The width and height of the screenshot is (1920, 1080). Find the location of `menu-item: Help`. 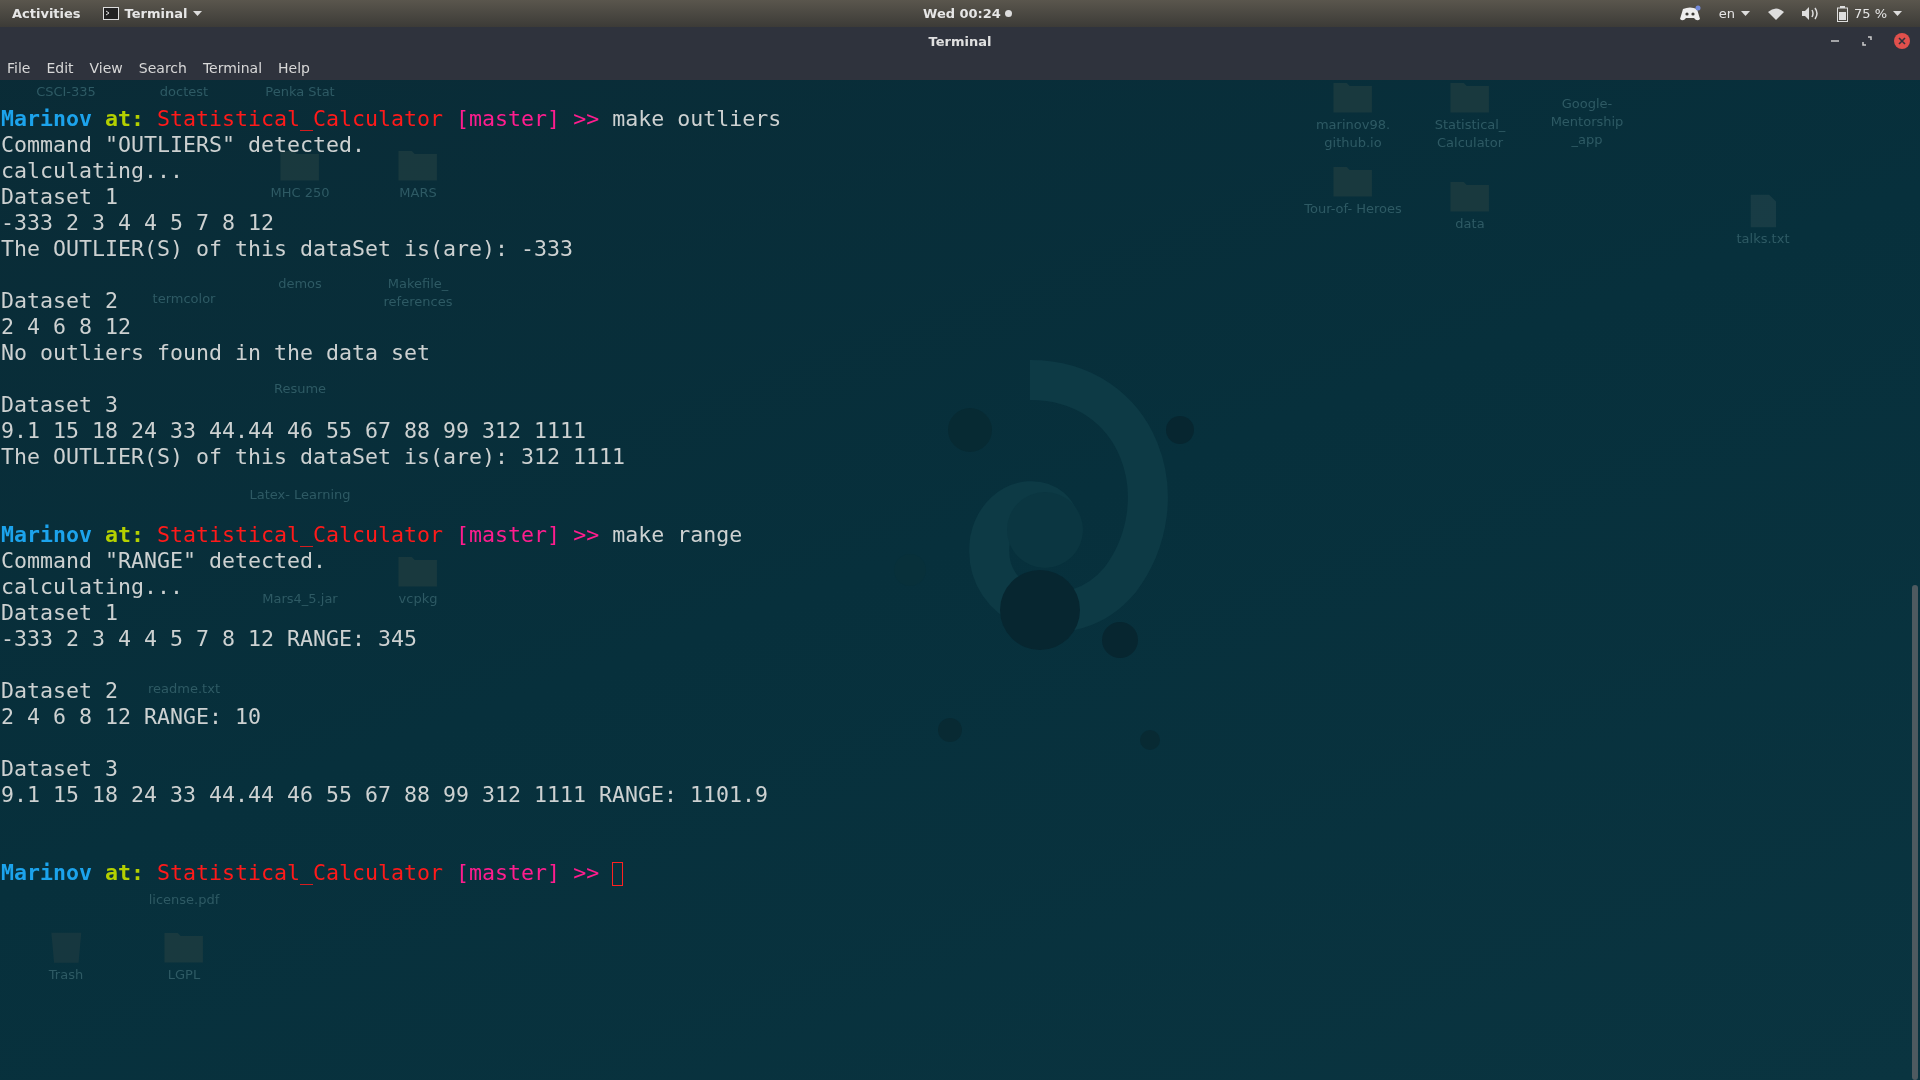

menu-item: Help is located at coordinates (294, 67).